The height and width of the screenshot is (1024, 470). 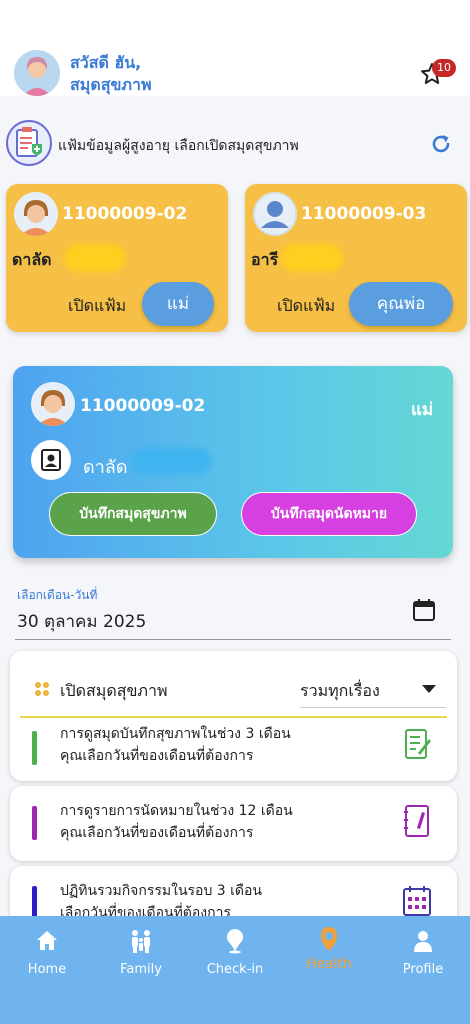 I want to click on nav-label: Check-in, so click(x=235, y=969).